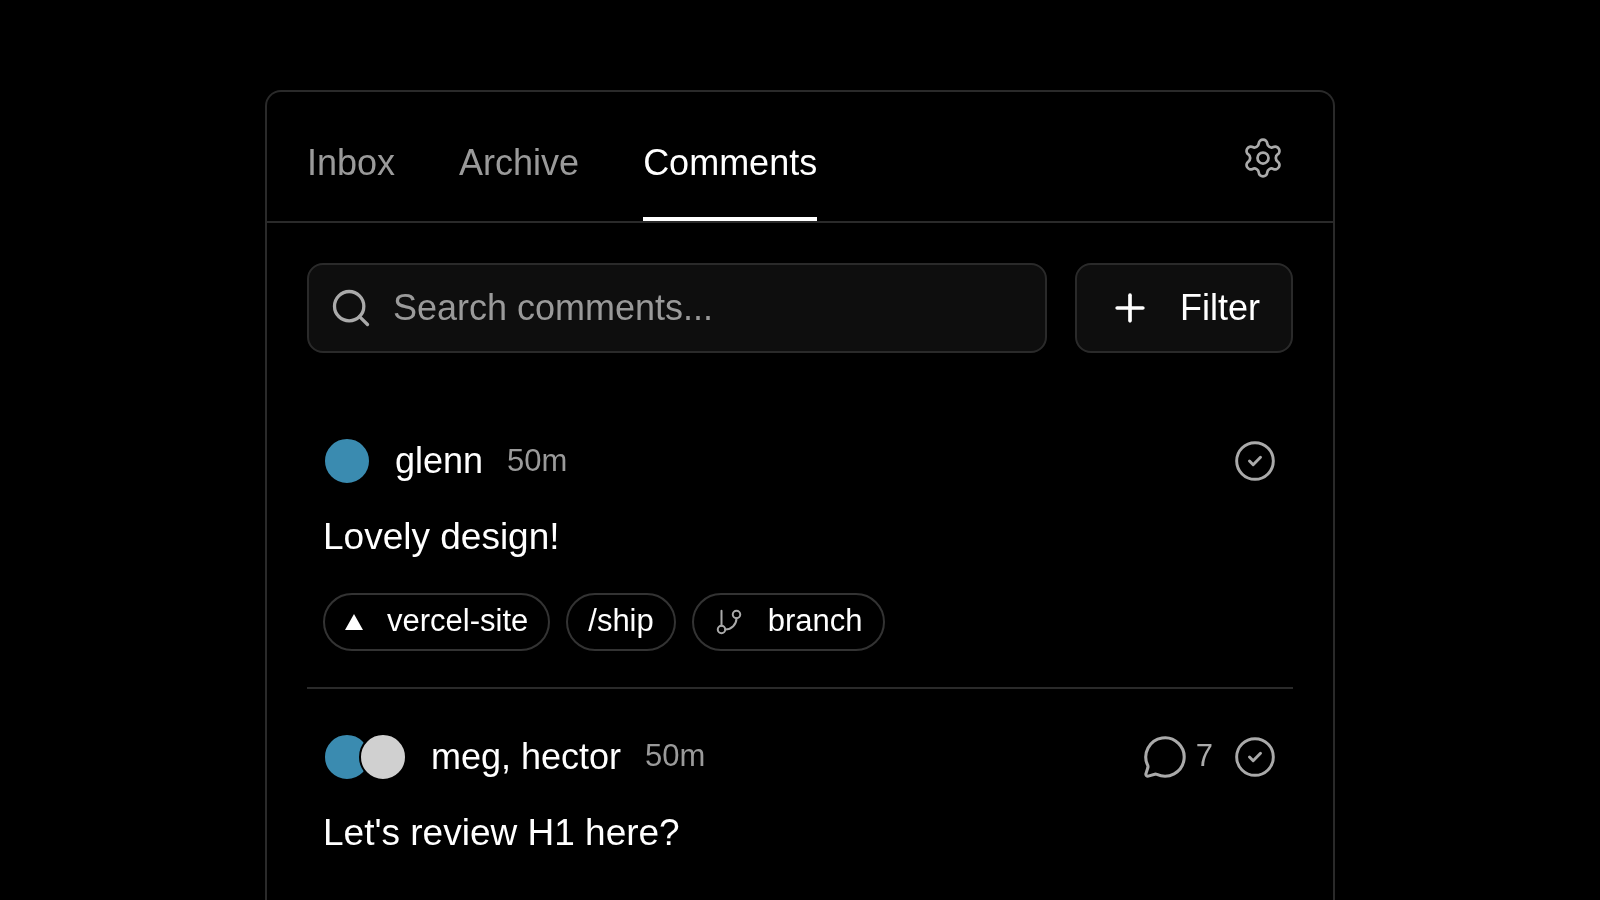  What do you see at coordinates (730, 156) in the screenshot?
I see `tab: Comments` at bounding box center [730, 156].